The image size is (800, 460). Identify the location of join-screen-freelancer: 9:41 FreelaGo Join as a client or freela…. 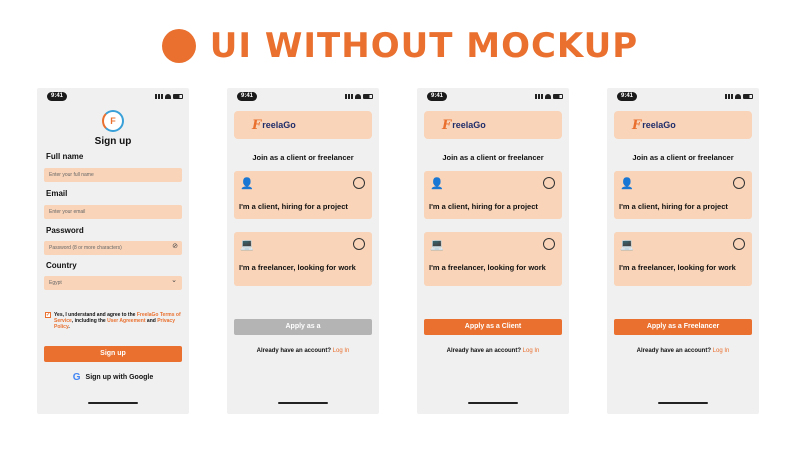
(683, 251).